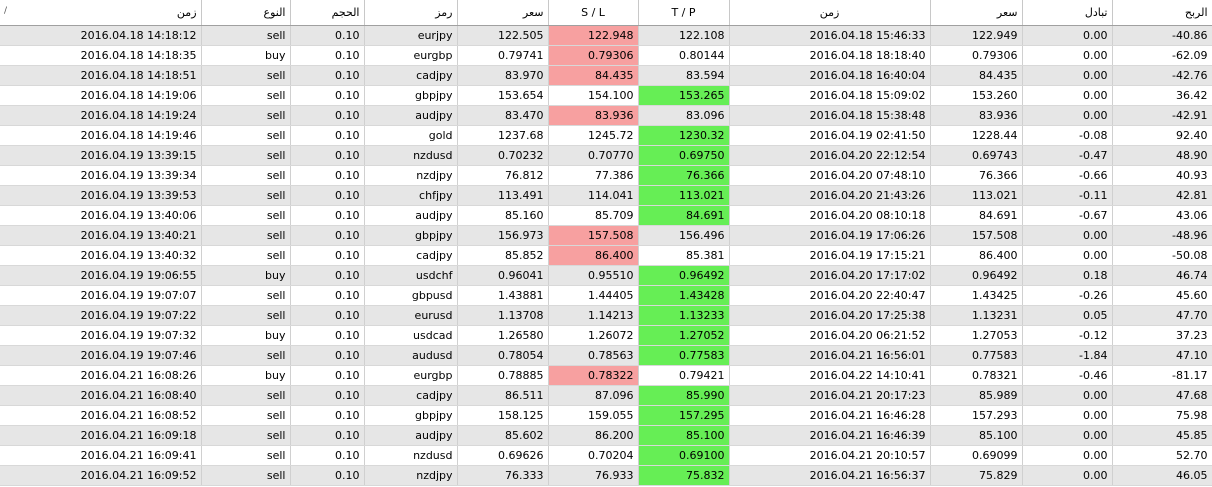 The image size is (1212, 487). What do you see at coordinates (684, 275) in the screenshot?
I see `tp-cell: 0.96492` at bounding box center [684, 275].